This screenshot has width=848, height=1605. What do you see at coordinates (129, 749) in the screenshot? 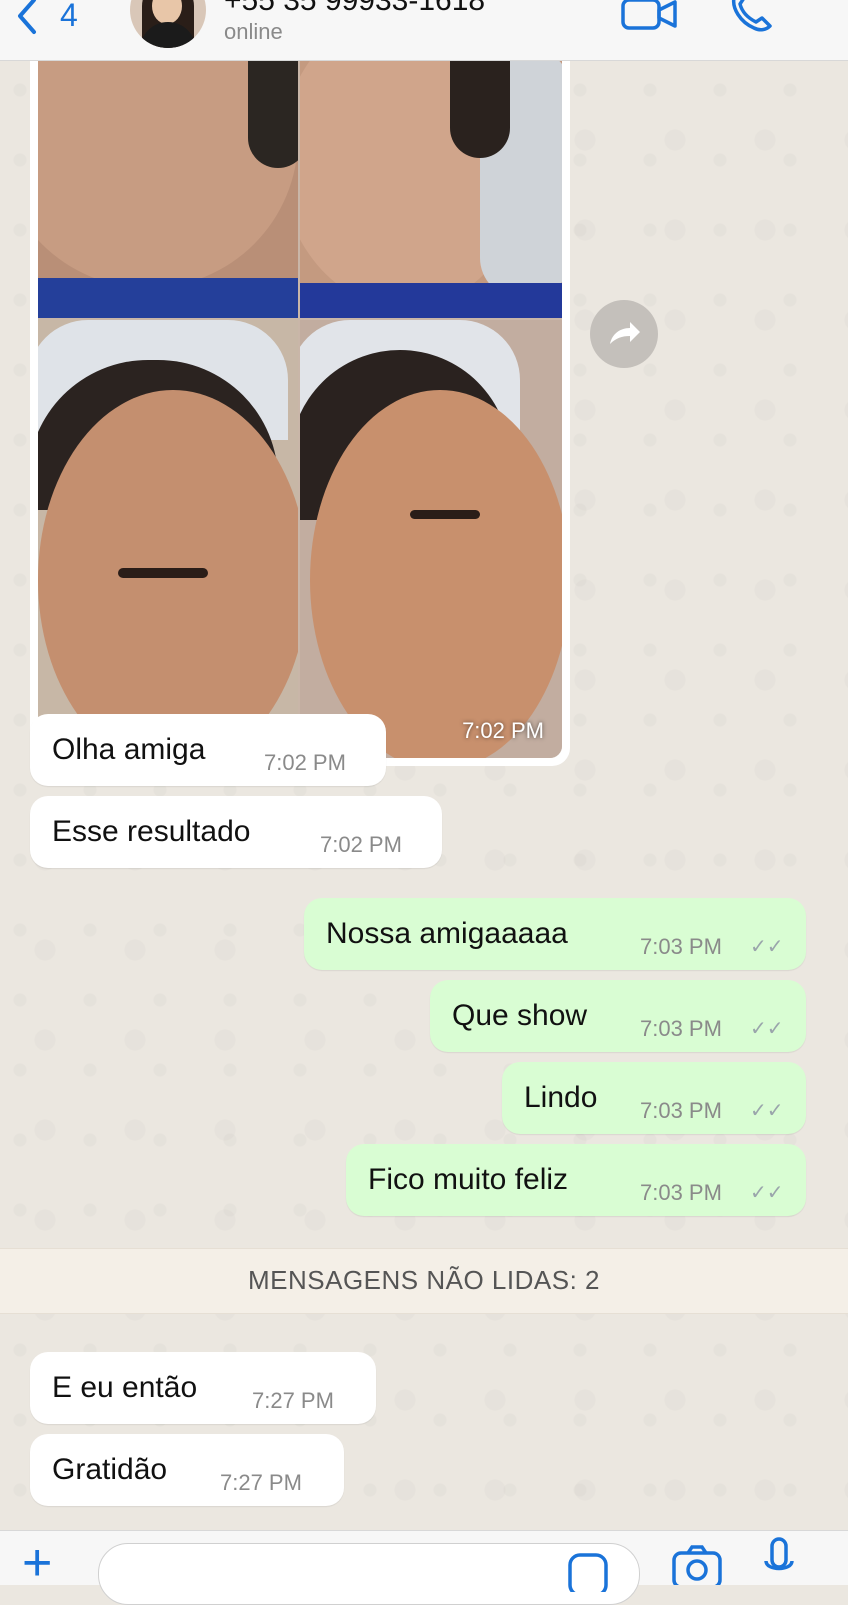
I see `message-text: Olha amiga` at bounding box center [129, 749].